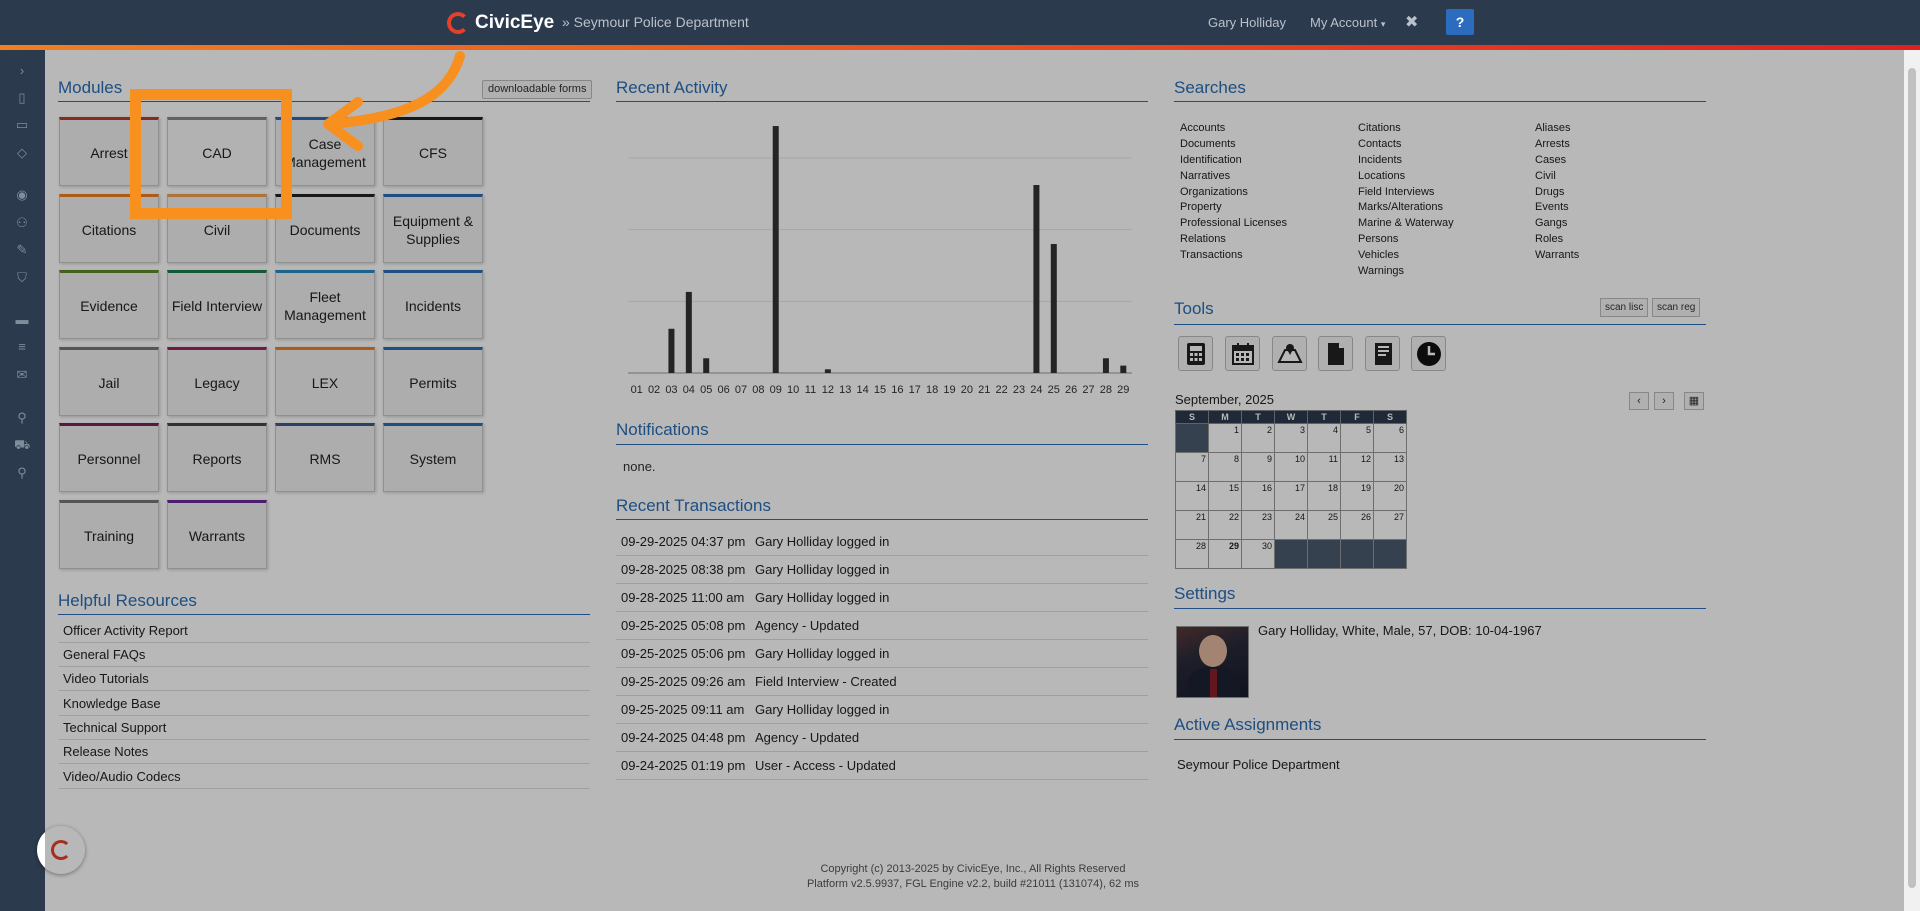  What do you see at coordinates (1192, 525) in the screenshot?
I see `calendar-day: 21` at bounding box center [1192, 525].